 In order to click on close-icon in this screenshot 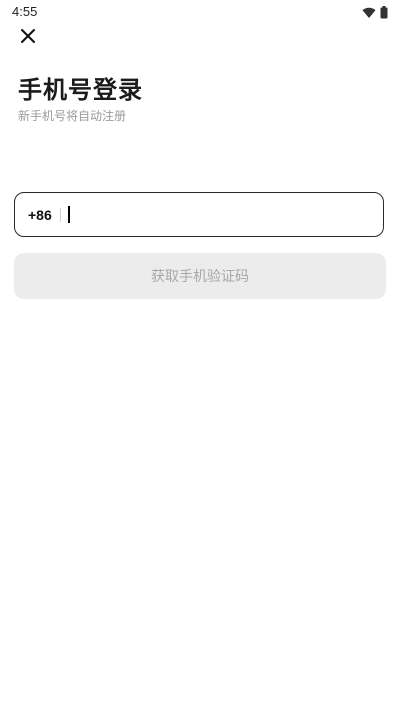, I will do `click(28, 38)`.